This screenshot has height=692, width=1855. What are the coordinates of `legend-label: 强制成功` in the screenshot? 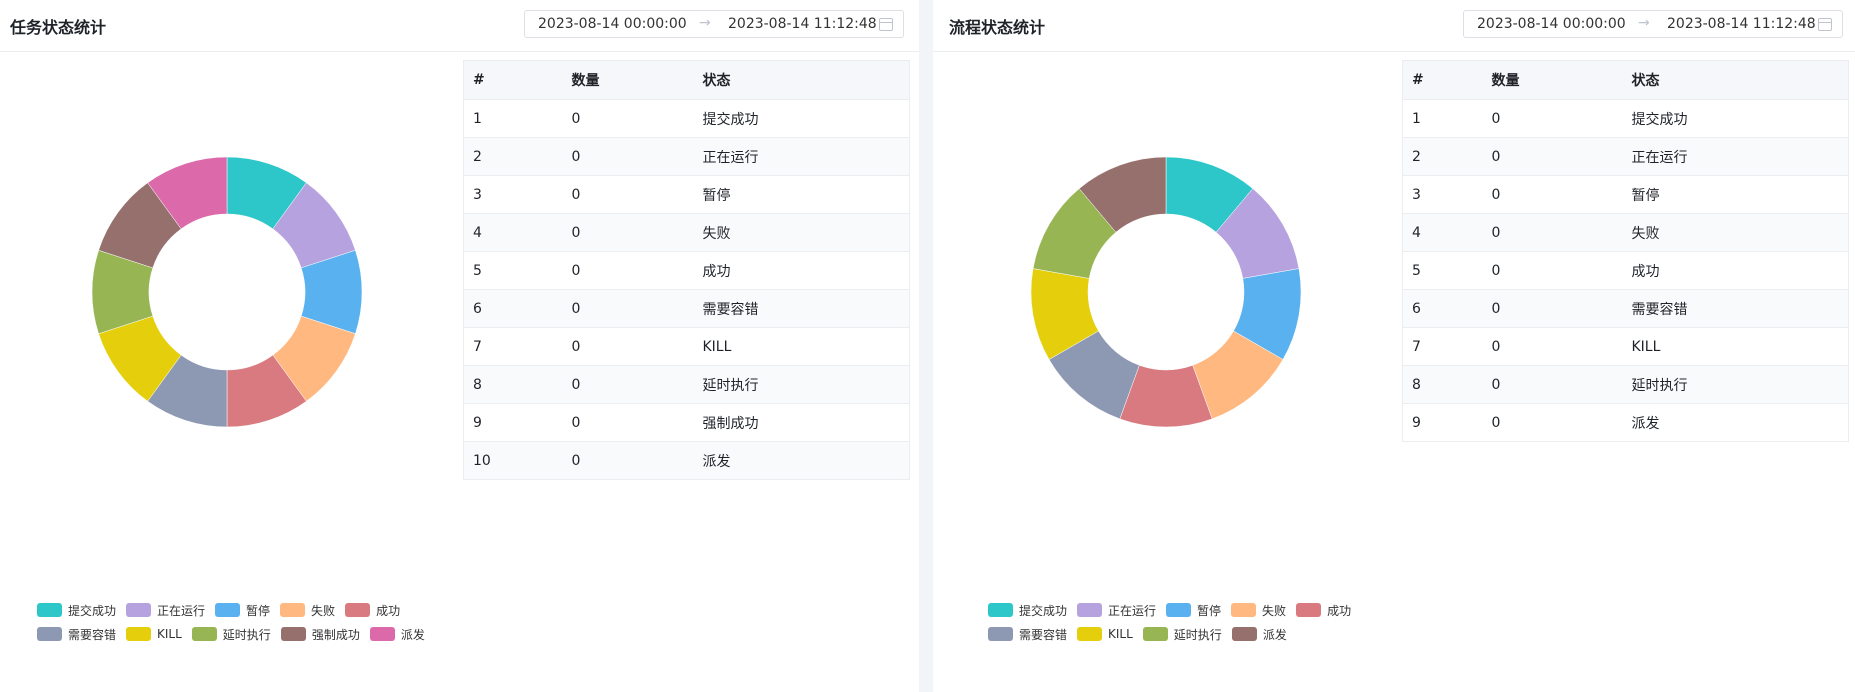 It's located at (335, 634).